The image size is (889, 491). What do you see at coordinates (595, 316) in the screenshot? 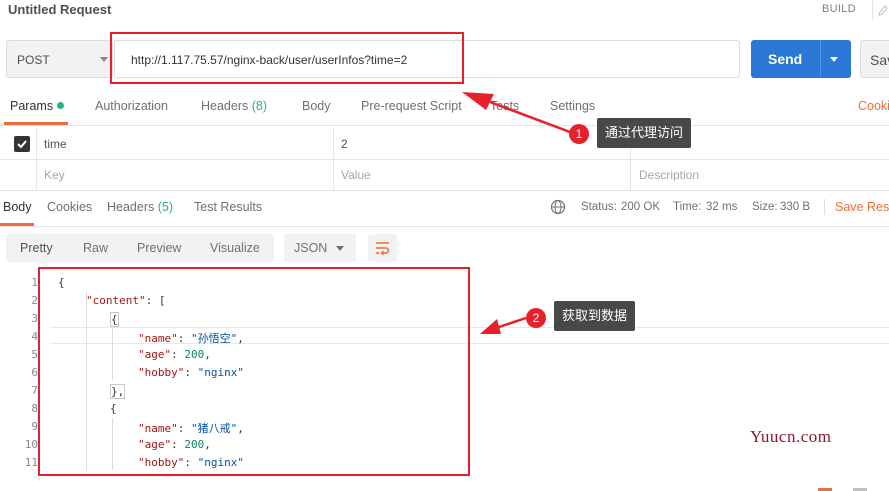
I see `annotation-tooltip-2: 获取到数据` at bounding box center [595, 316].